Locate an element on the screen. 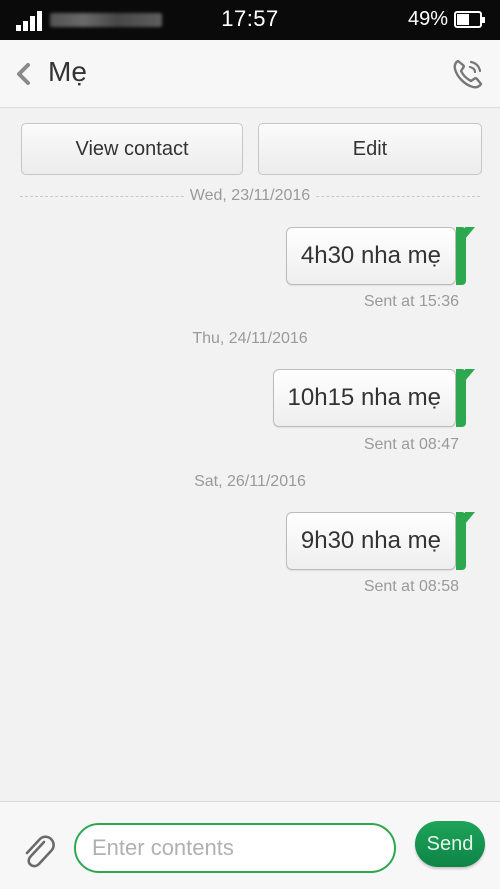  message-bubble: 10h15 nha mẹ is located at coordinates (364, 398).